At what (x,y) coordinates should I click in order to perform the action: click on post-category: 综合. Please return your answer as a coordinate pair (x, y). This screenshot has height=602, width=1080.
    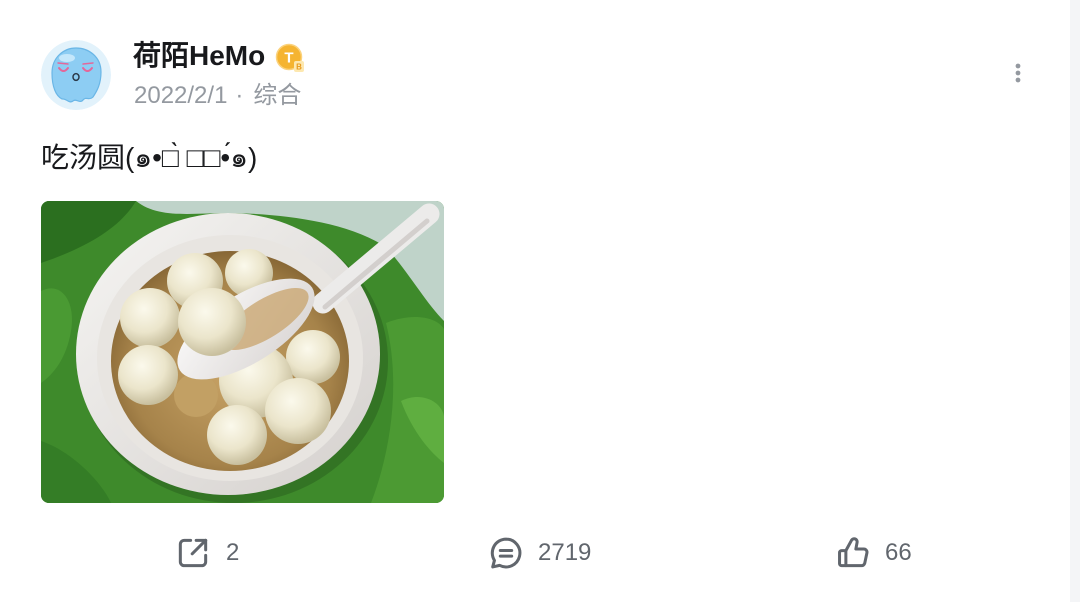
    Looking at the image, I should click on (277, 95).